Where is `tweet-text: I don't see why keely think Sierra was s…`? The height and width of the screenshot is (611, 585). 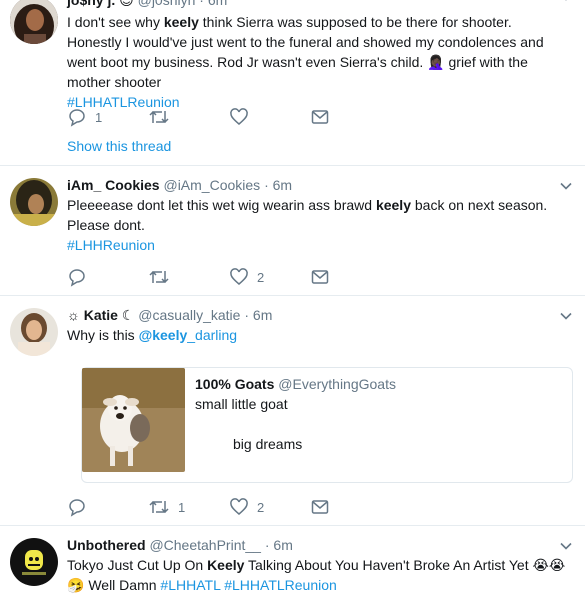
tweet-text: I don't see why keely think Sierra was s… is located at coordinates (305, 62).